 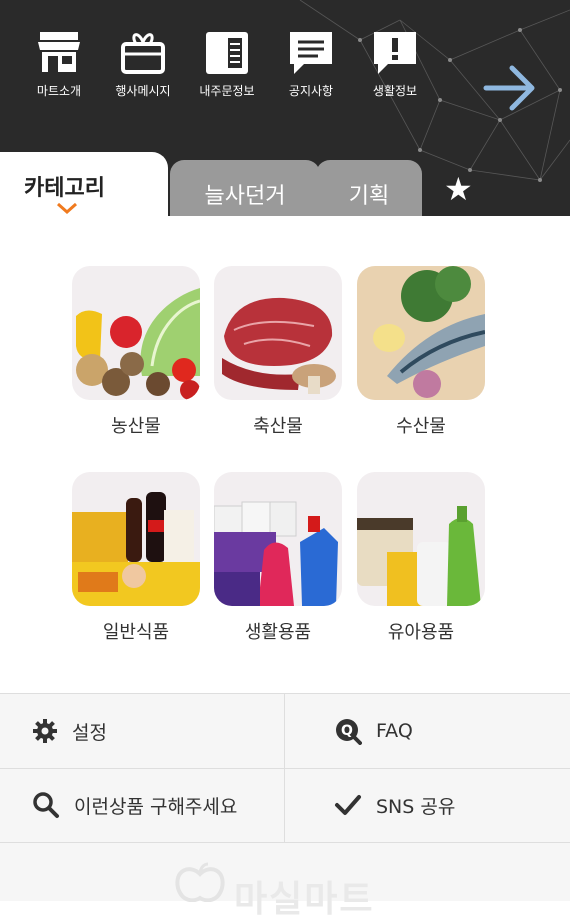 What do you see at coordinates (200, 882) in the screenshot?
I see `apple-logo-icon` at bounding box center [200, 882].